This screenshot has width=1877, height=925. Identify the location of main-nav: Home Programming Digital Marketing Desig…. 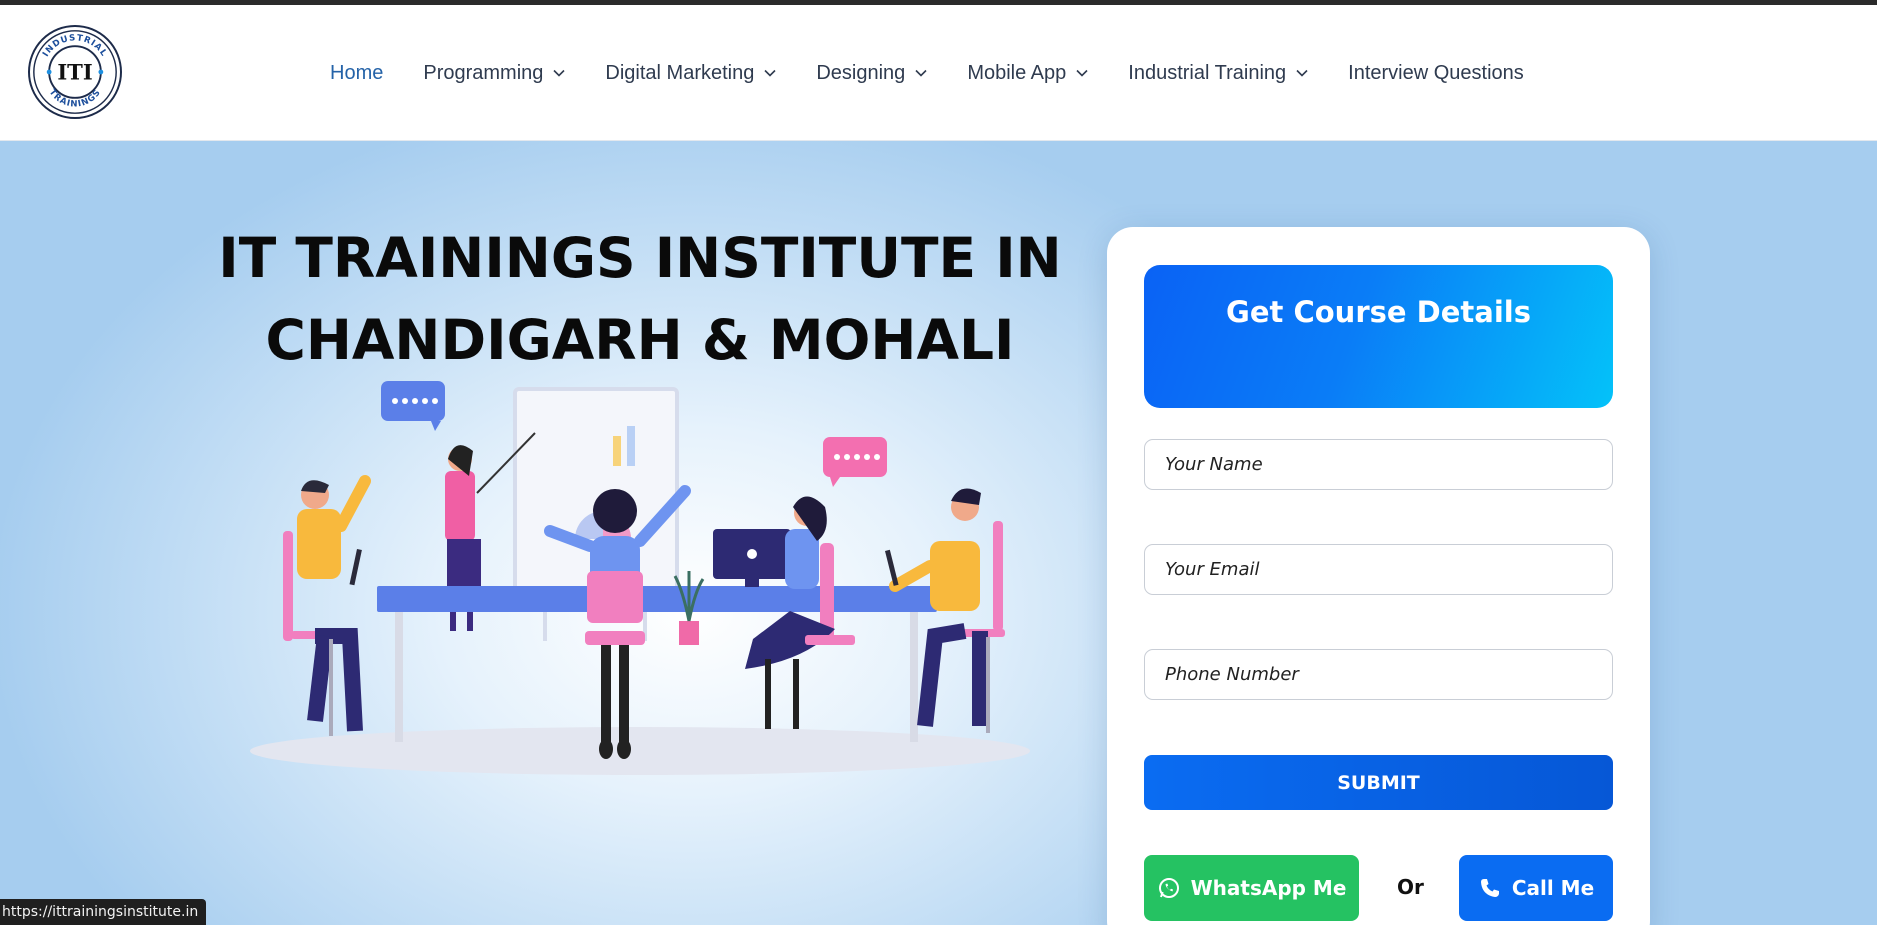
(927, 73).